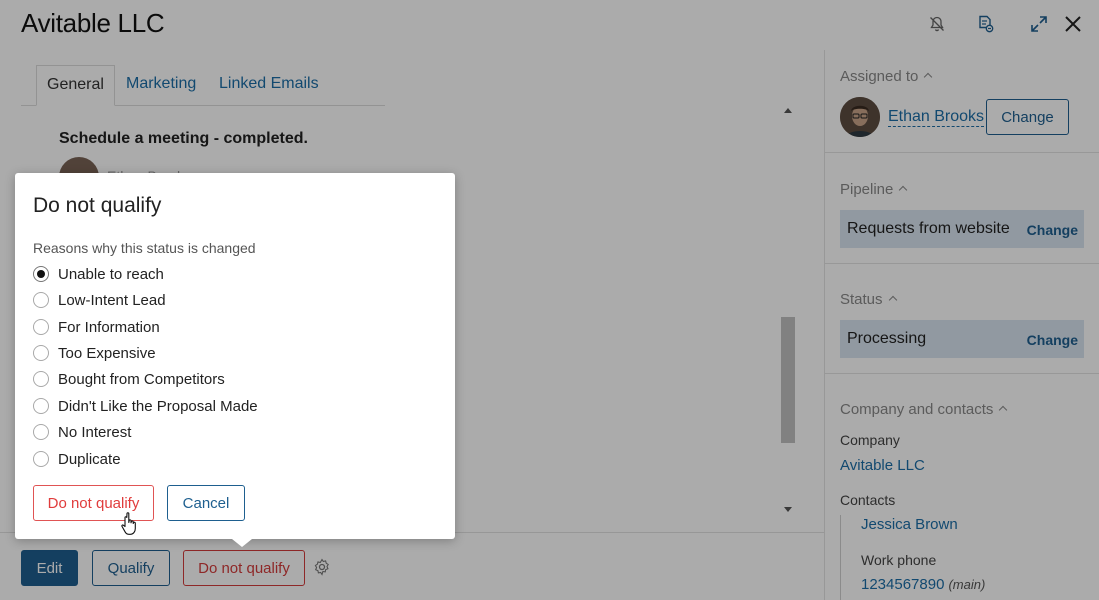 This screenshot has height=600, width=1099. What do you see at coordinates (107, 353) in the screenshot?
I see `reason-label: Too Expensive` at bounding box center [107, 353].